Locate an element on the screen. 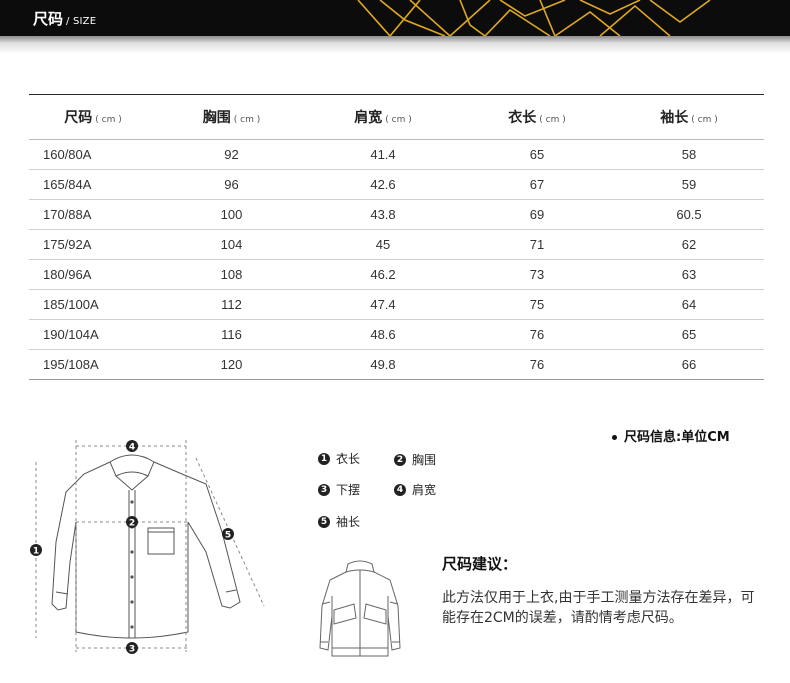 This screenshot has height=683, width=790. advice-title: 尺码建议： is located at coordinates (480, 564).